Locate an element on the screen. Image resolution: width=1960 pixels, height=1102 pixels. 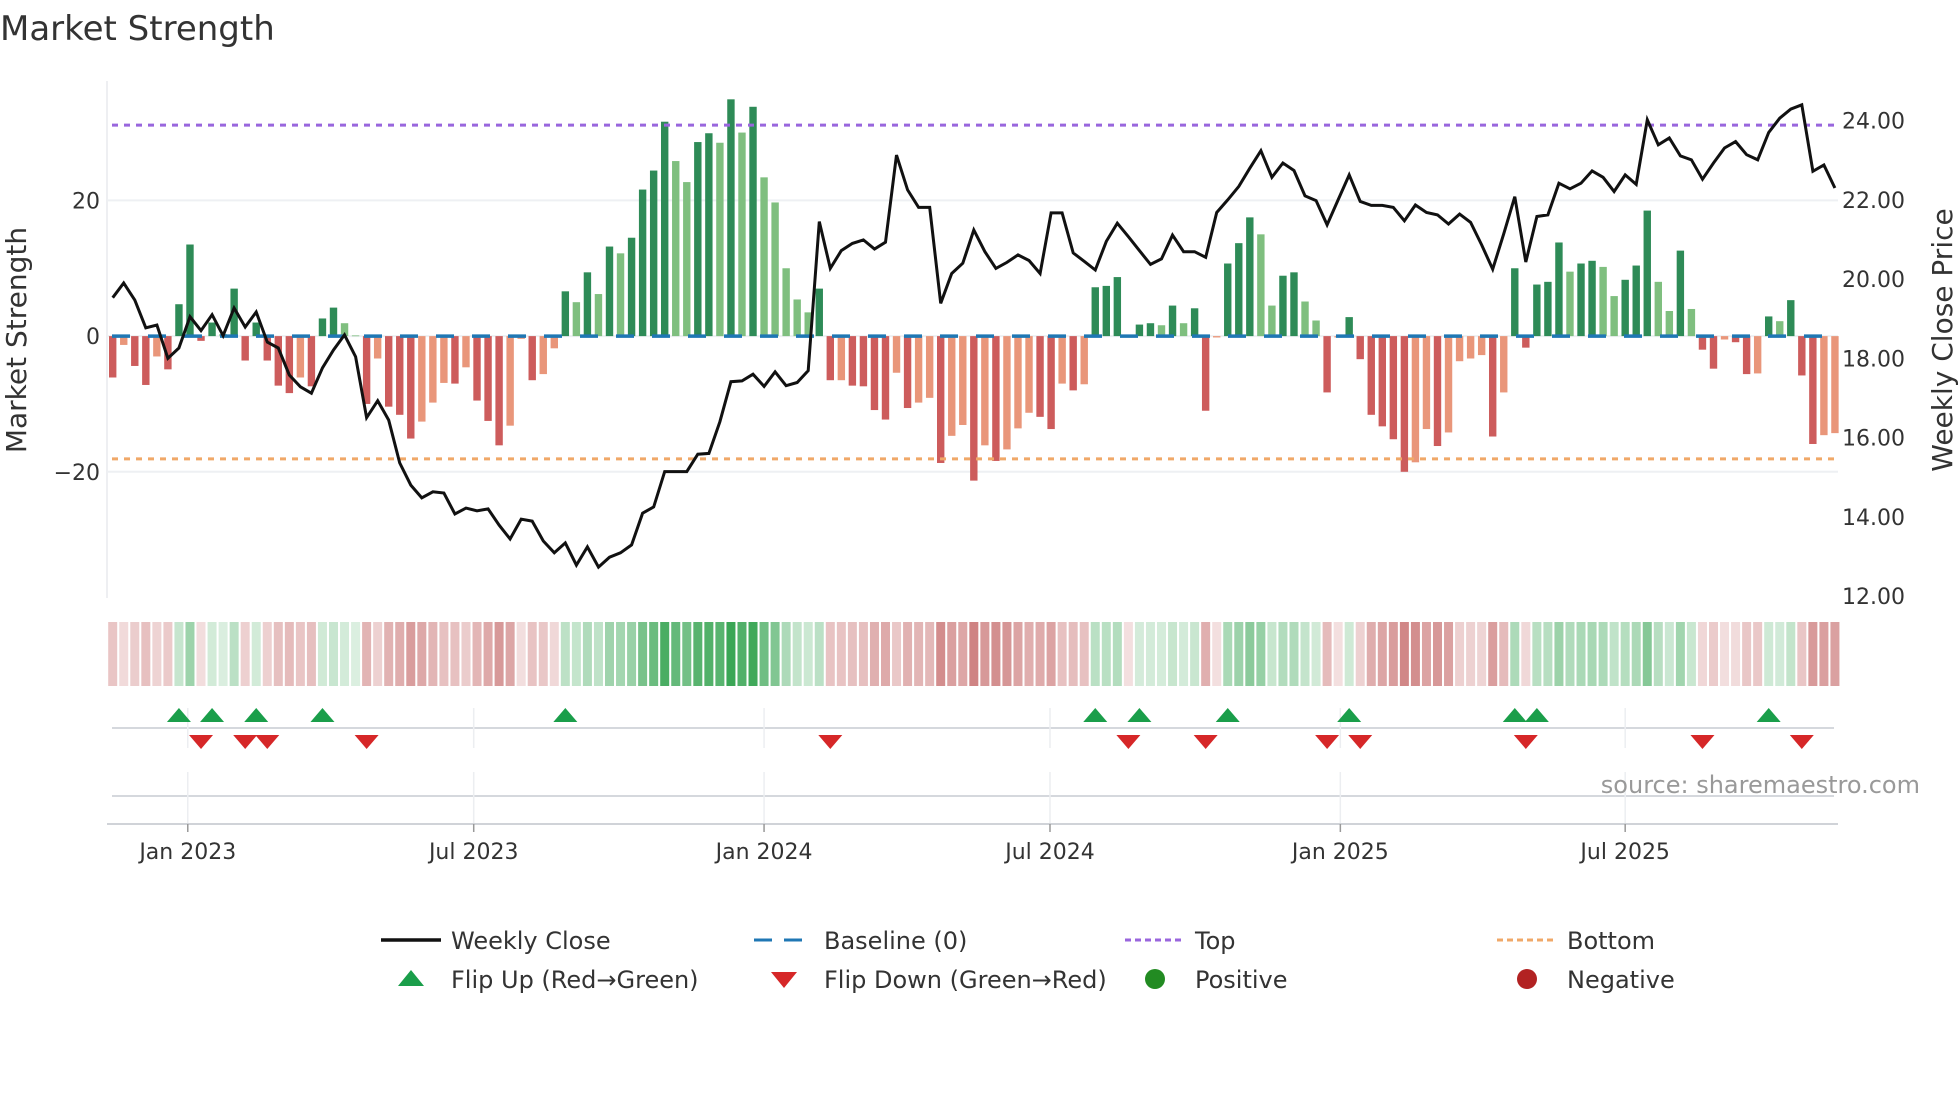
left-axis-title: Market Strength is located at coordinates (16, 340).